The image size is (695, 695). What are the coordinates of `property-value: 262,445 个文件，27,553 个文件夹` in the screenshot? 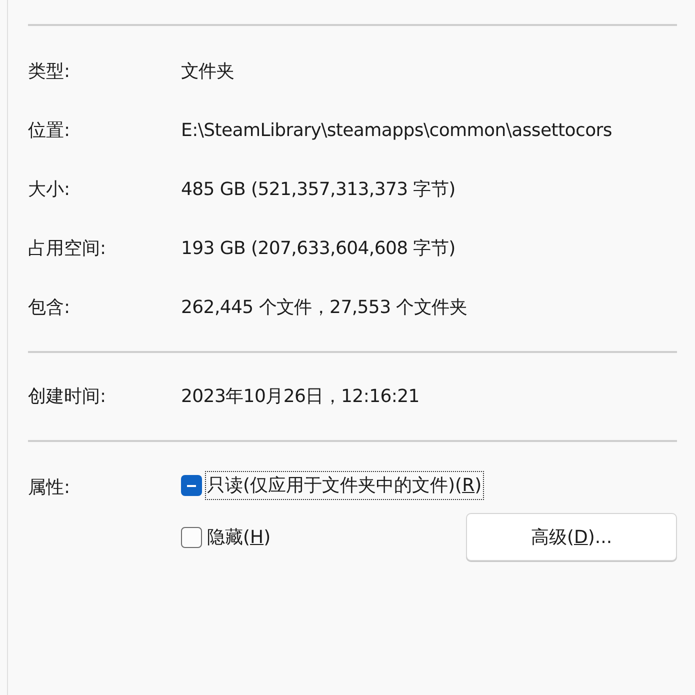 It's located at (324, 308).